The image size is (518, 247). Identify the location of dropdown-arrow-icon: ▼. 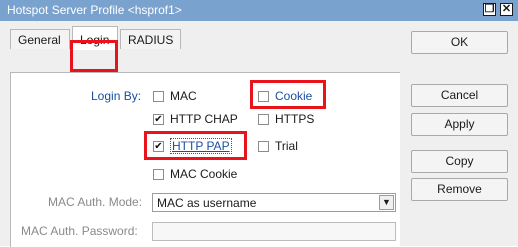
(386, 202).